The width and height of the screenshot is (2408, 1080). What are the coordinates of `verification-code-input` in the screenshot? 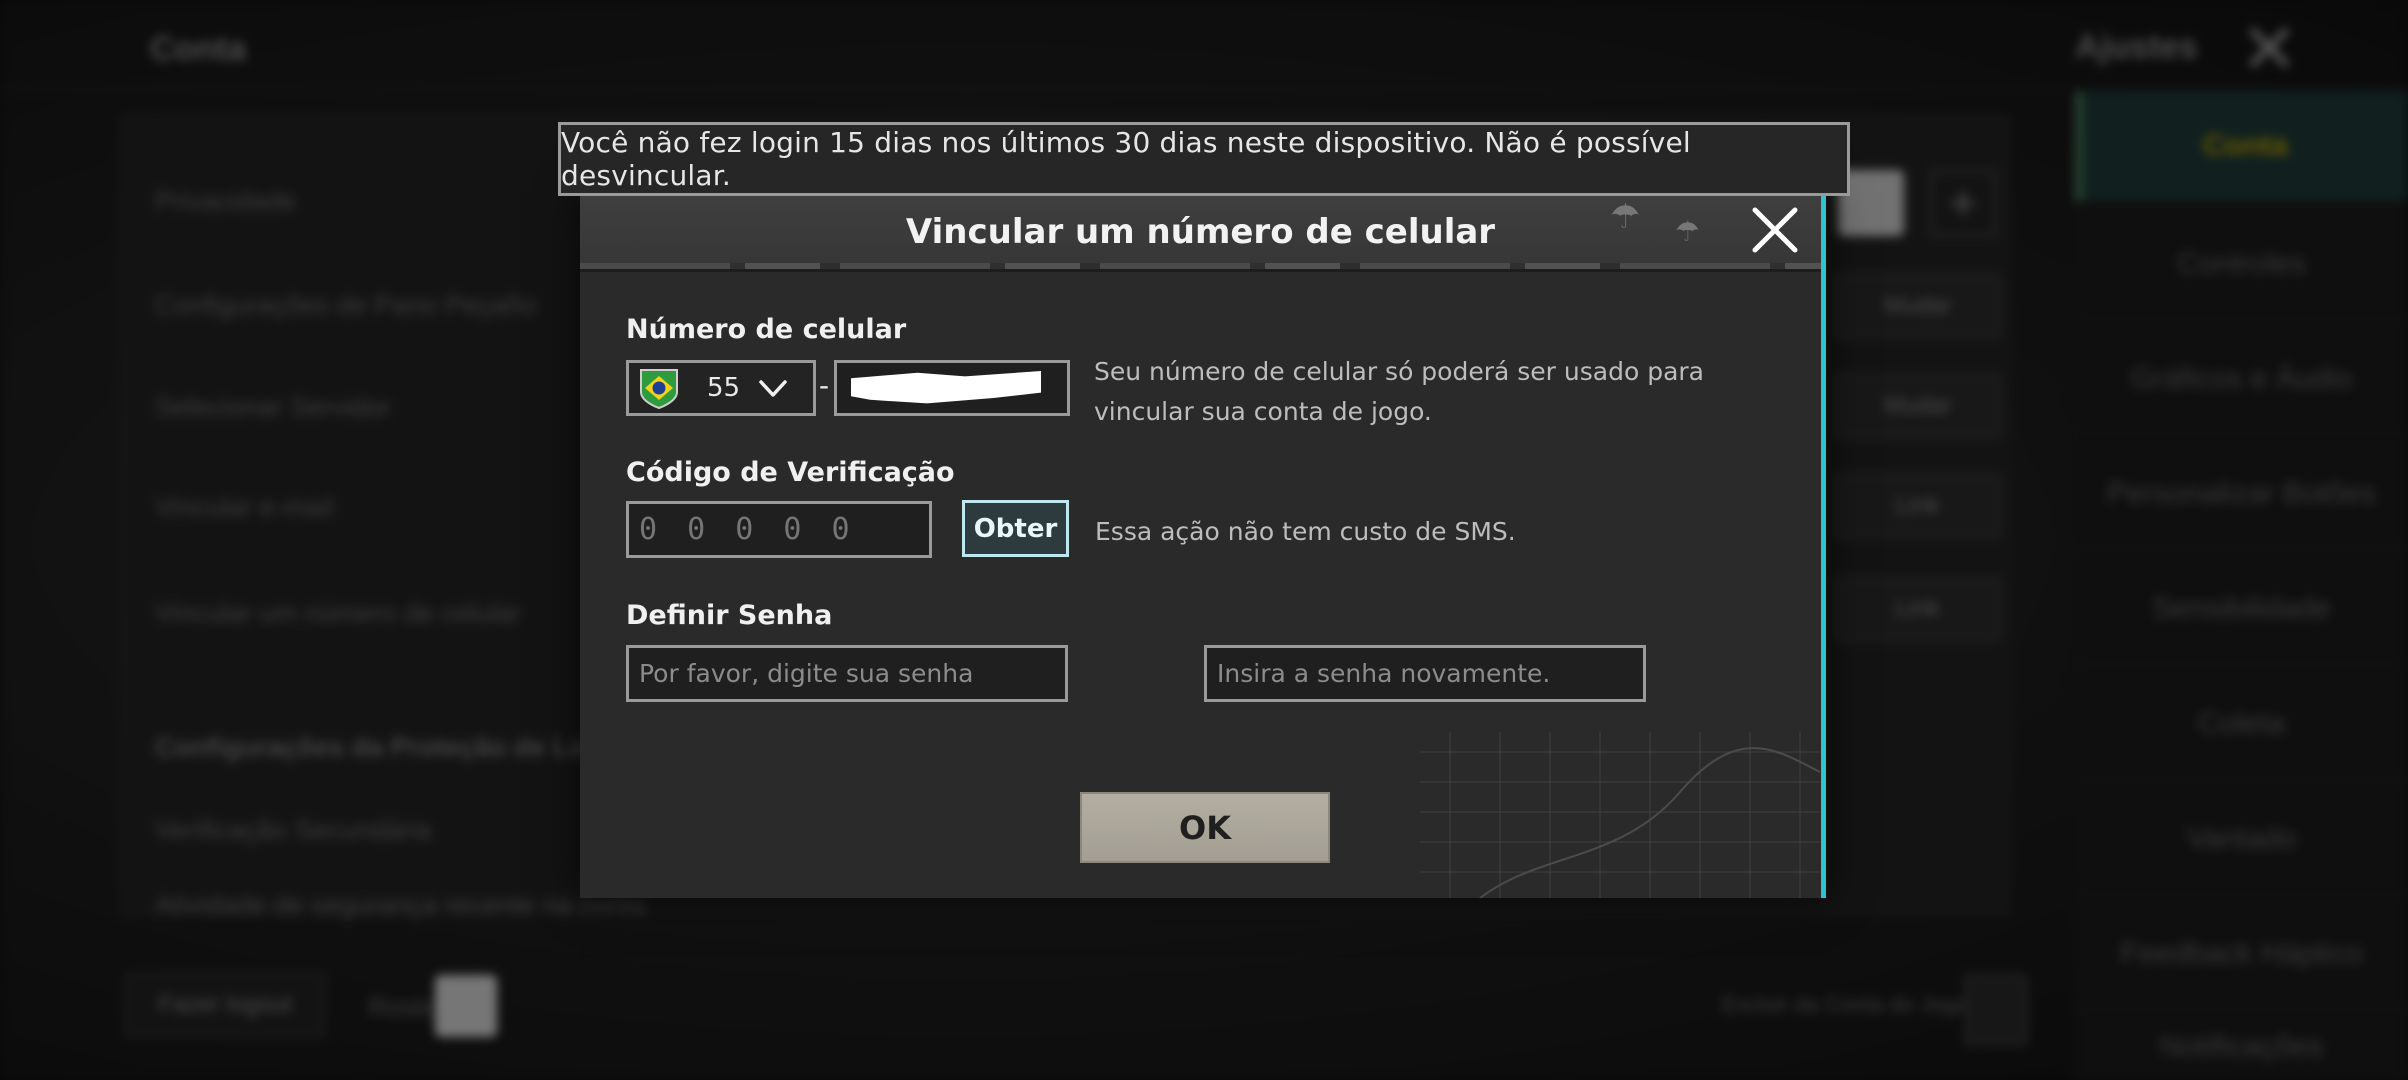 It's located at (779, 529).